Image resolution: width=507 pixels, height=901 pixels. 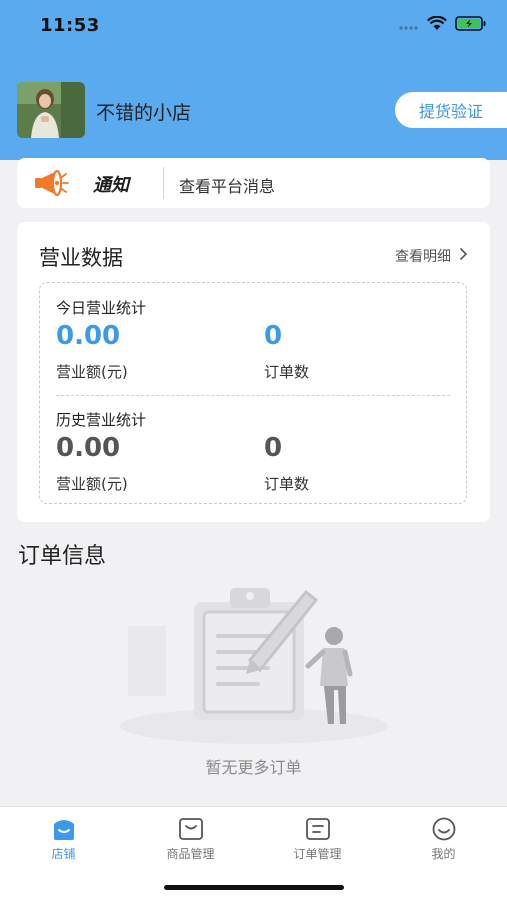 I want to click on notice-text: 查看平台消息, so click(x=227, y=186).